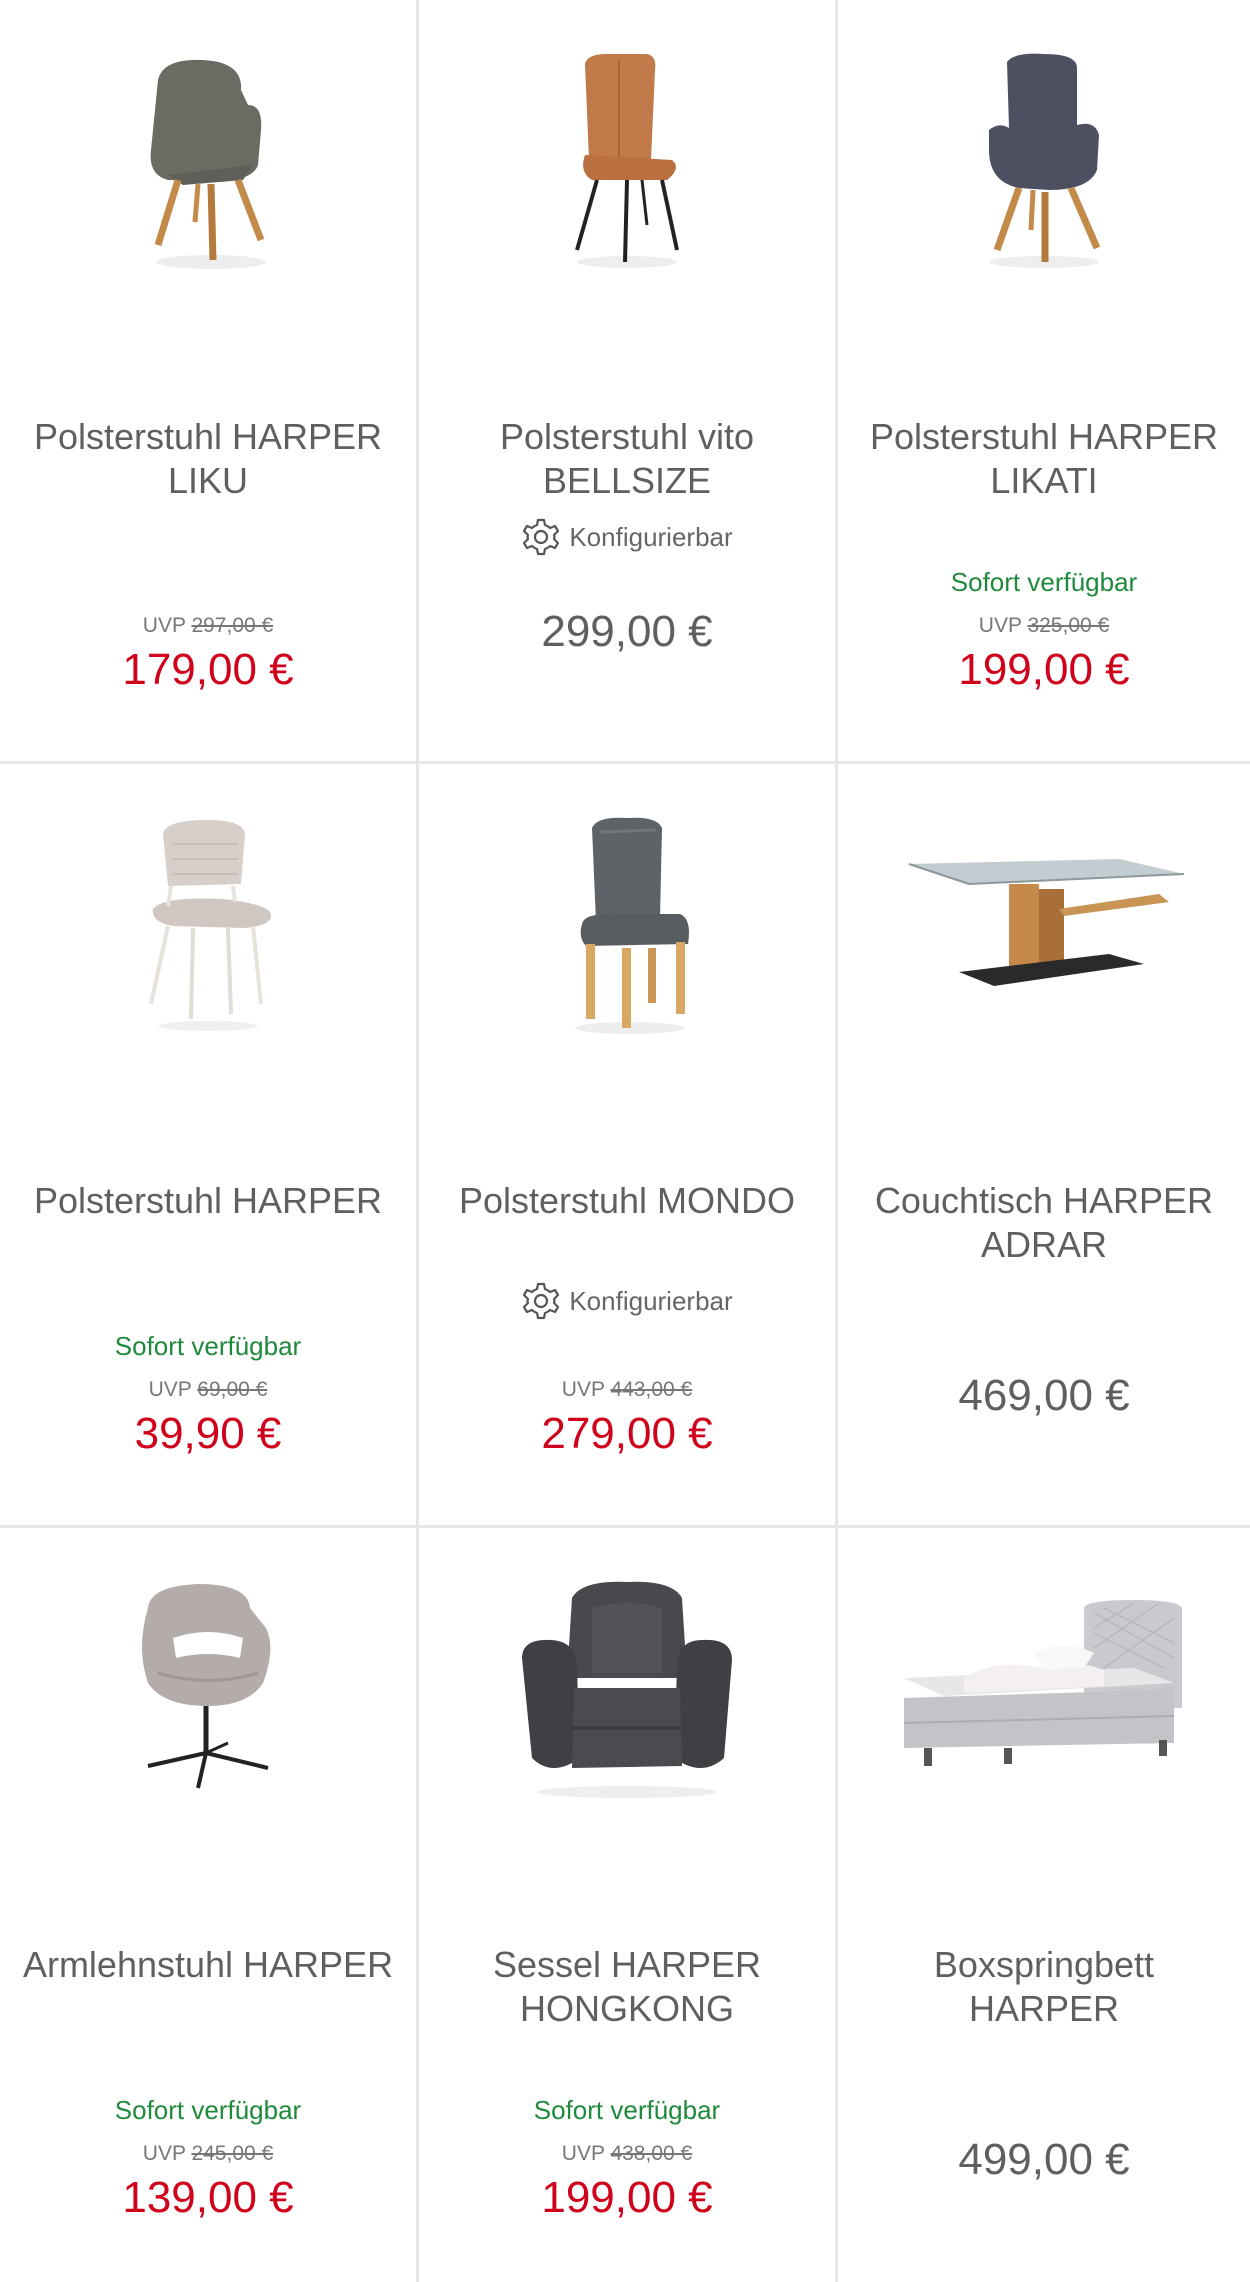  I want to click on sale-price: 279,00 €, so click(627, 1433).